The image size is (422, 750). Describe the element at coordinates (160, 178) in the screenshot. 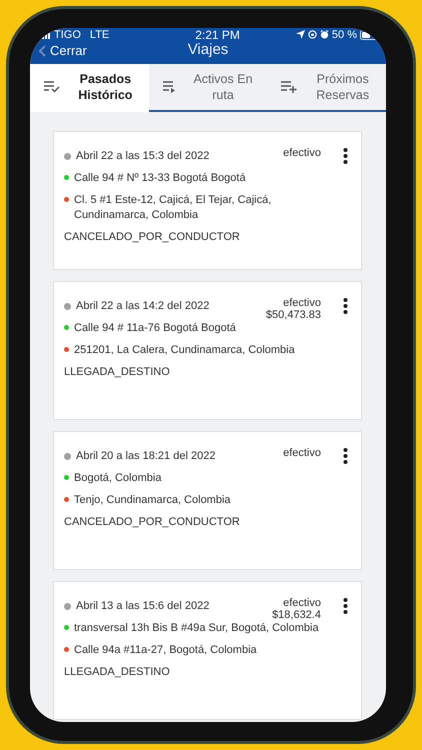

I see `origin-address: Calle 94 # Nº 13-33 Bogotá Bogotá` at that location.